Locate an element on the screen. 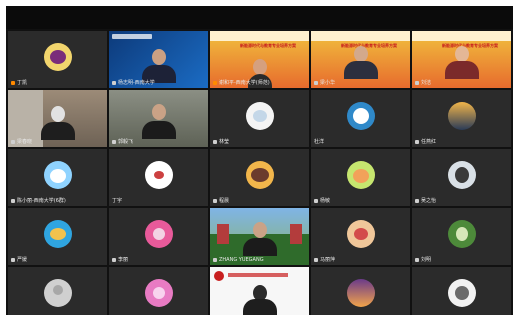  participant-tile: 严媛 is located at coordinates (57, 236).